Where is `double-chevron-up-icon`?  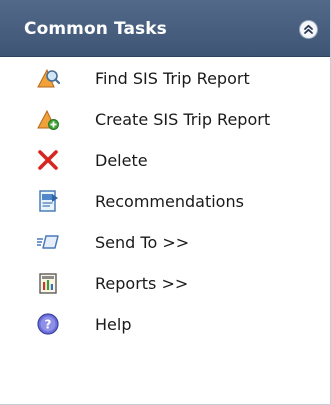 double-chevron-up-icon is located at coordinates (308, 29).